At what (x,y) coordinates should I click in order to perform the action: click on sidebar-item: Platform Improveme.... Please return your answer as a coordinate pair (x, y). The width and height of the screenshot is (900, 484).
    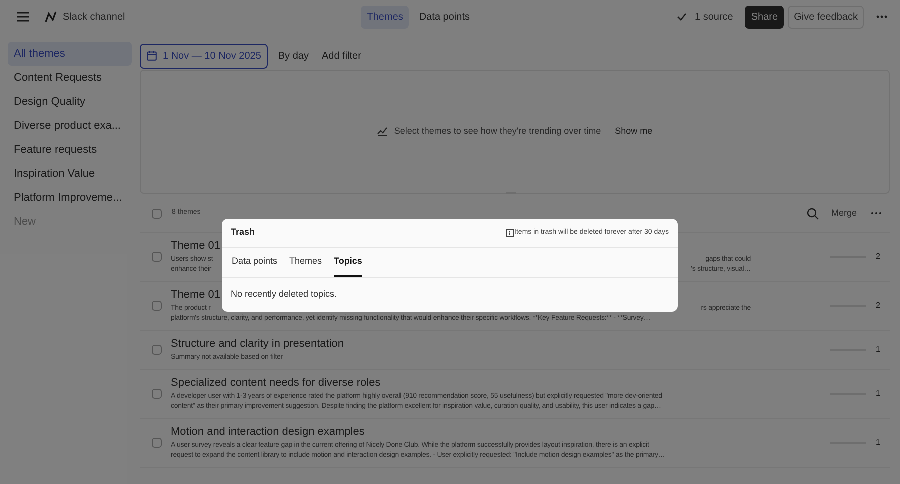
    Looking at the image, I should click on (70, 198).